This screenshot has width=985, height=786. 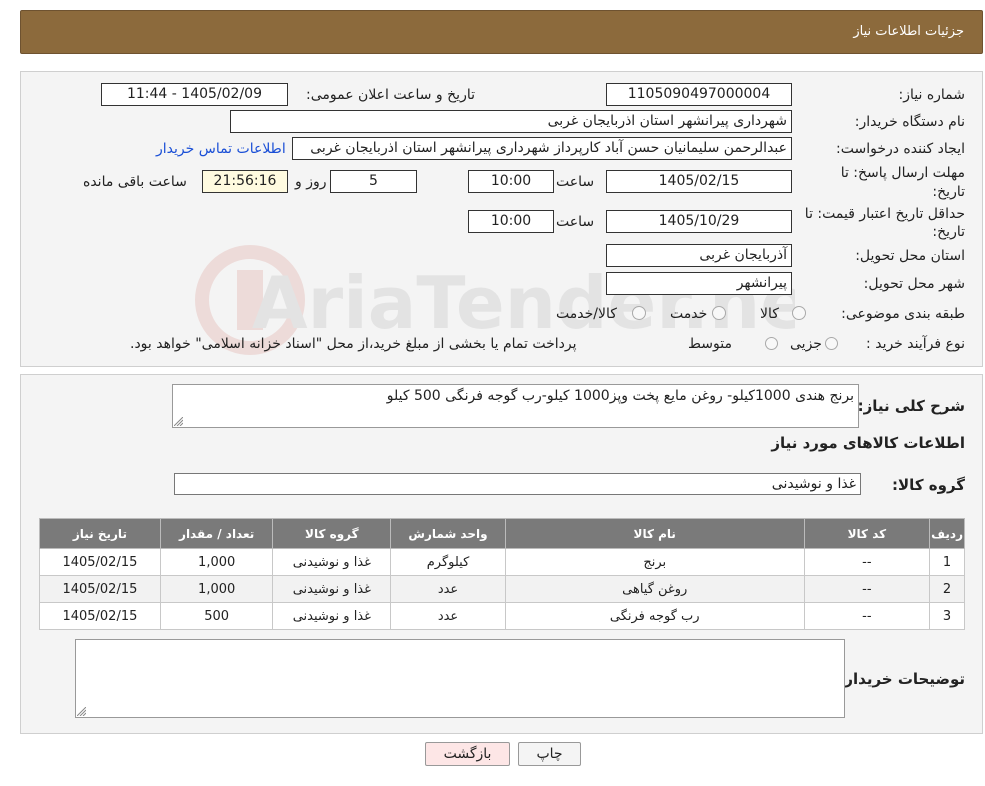 What do you see at coordinates (511, 221) in the screenshot?
I see `validity-time-field: 10:00` at bounding box center [511, 221].